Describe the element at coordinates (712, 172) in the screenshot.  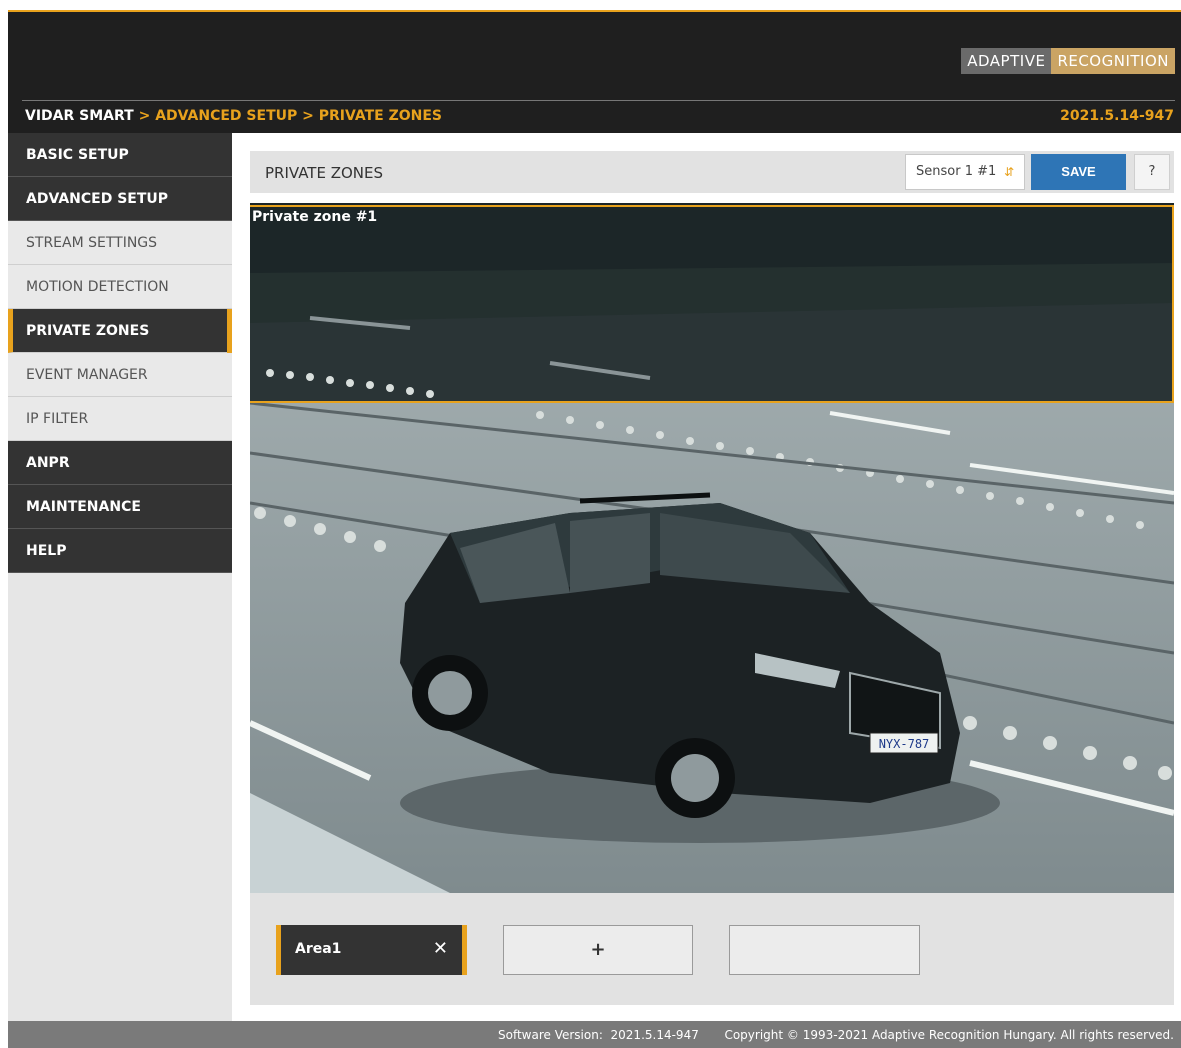
I see `panel-header: PRIVATE ZONES Sensor 1 #1 ⇵ SAVE ?` at that location.